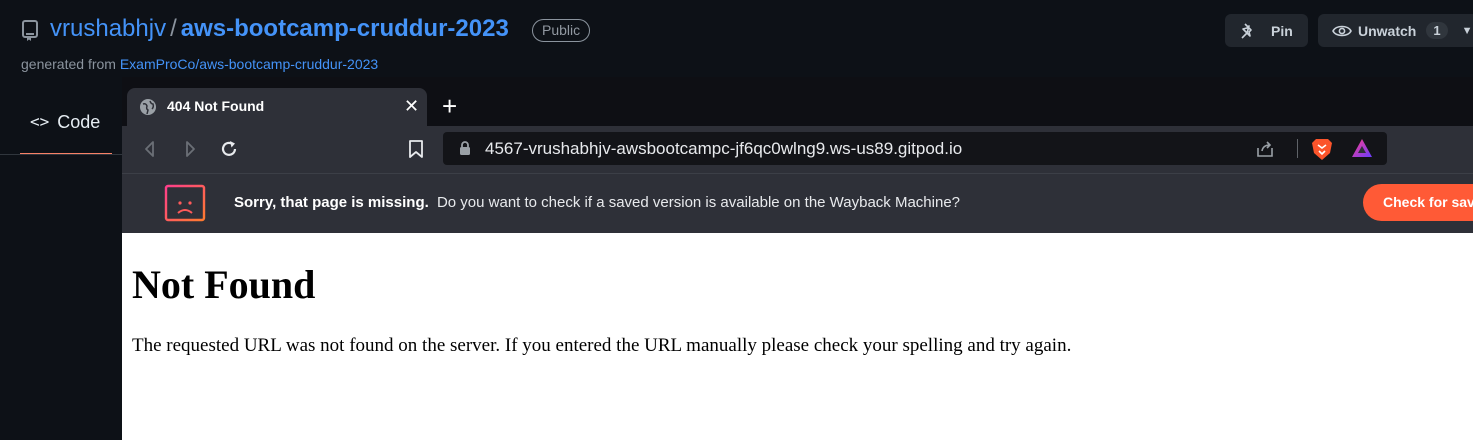 The height and width of the screenshot is (440, 1473). What do you see at coordinates (1387, 30) in the screenshot?
I see `unwatch-label: Unwatch` at bounding box center [1387, 30].